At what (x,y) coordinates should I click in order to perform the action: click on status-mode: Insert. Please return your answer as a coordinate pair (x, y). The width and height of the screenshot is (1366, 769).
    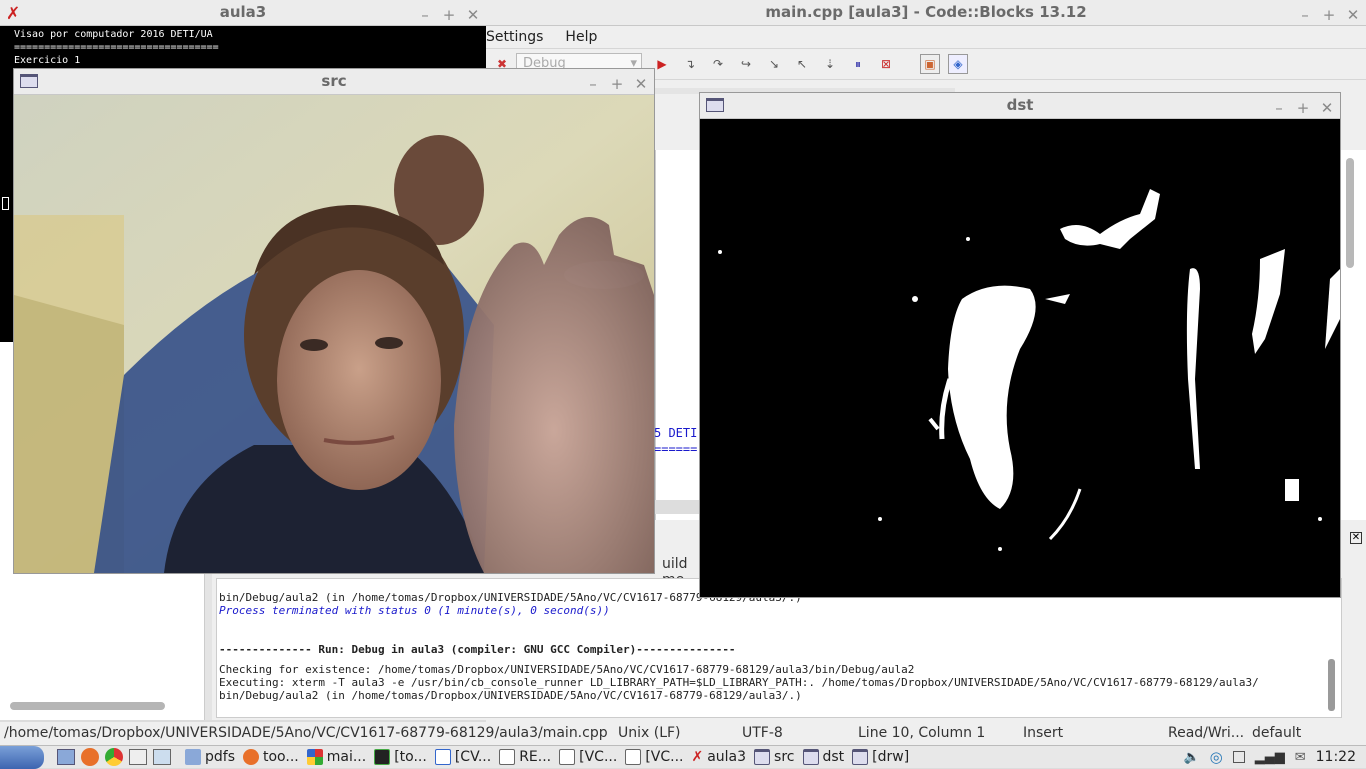
    Looking at the image, I should click on (1043, 733).